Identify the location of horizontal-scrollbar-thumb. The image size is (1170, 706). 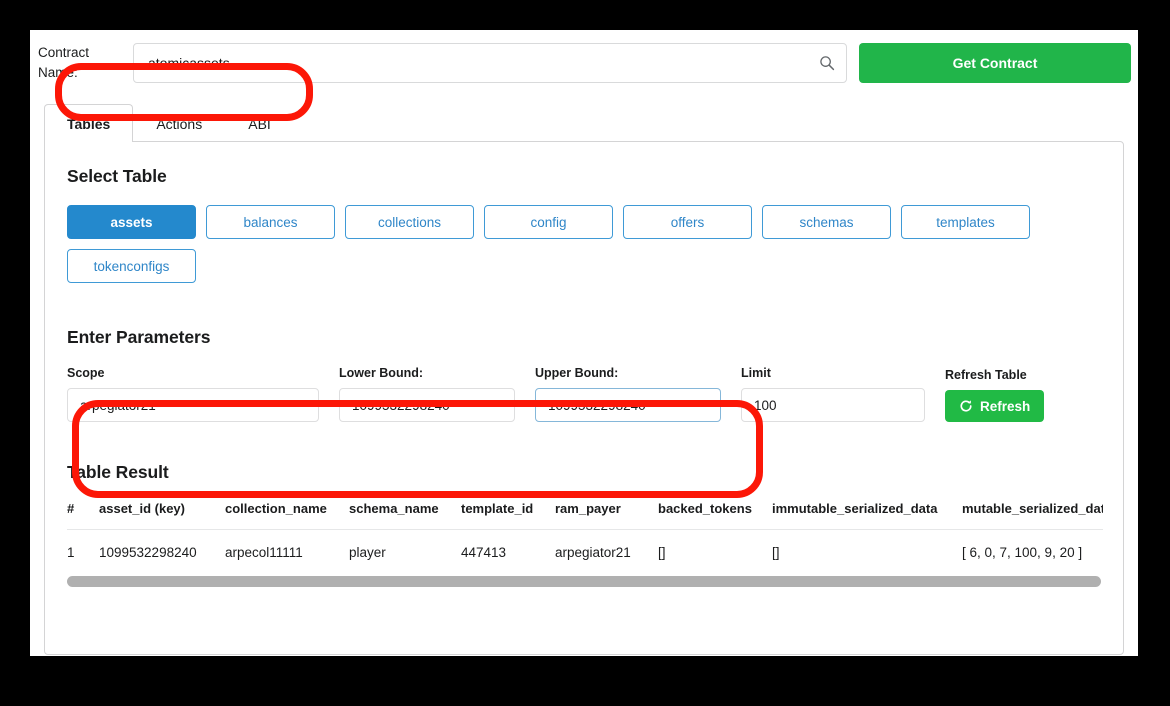
(584, 581).